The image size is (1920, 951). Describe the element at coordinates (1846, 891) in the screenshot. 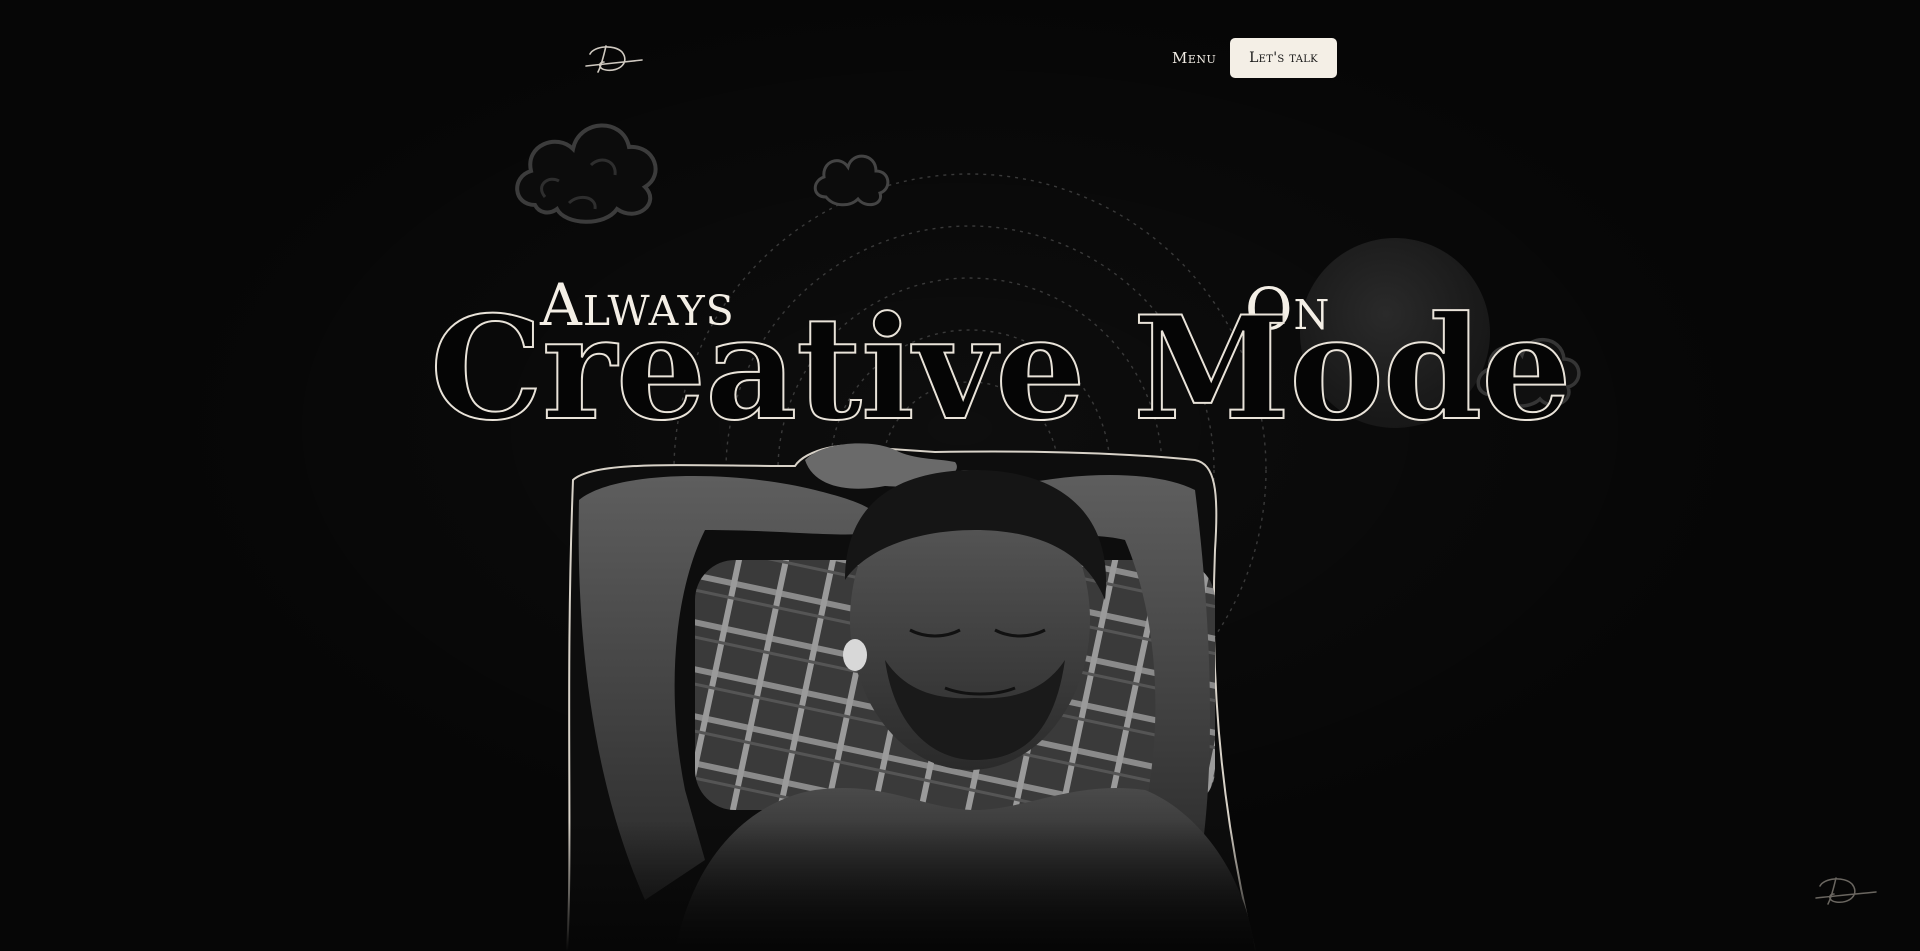

I see `signature-icon` at that location.